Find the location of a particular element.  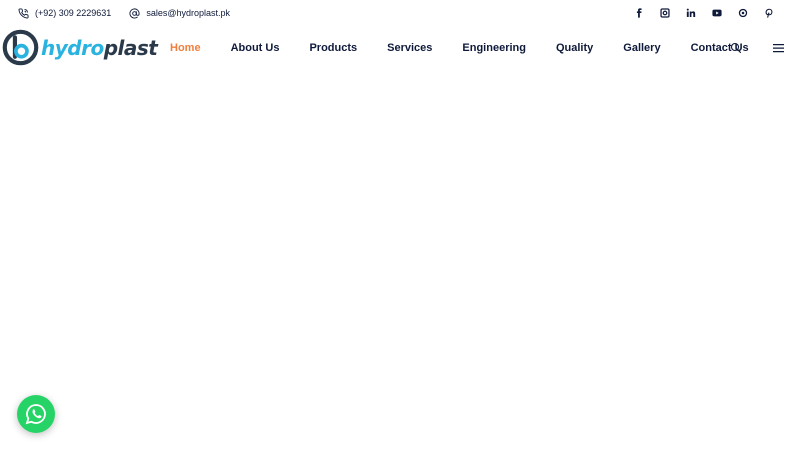

linkedin-icon is located at coordinates (691, 13).